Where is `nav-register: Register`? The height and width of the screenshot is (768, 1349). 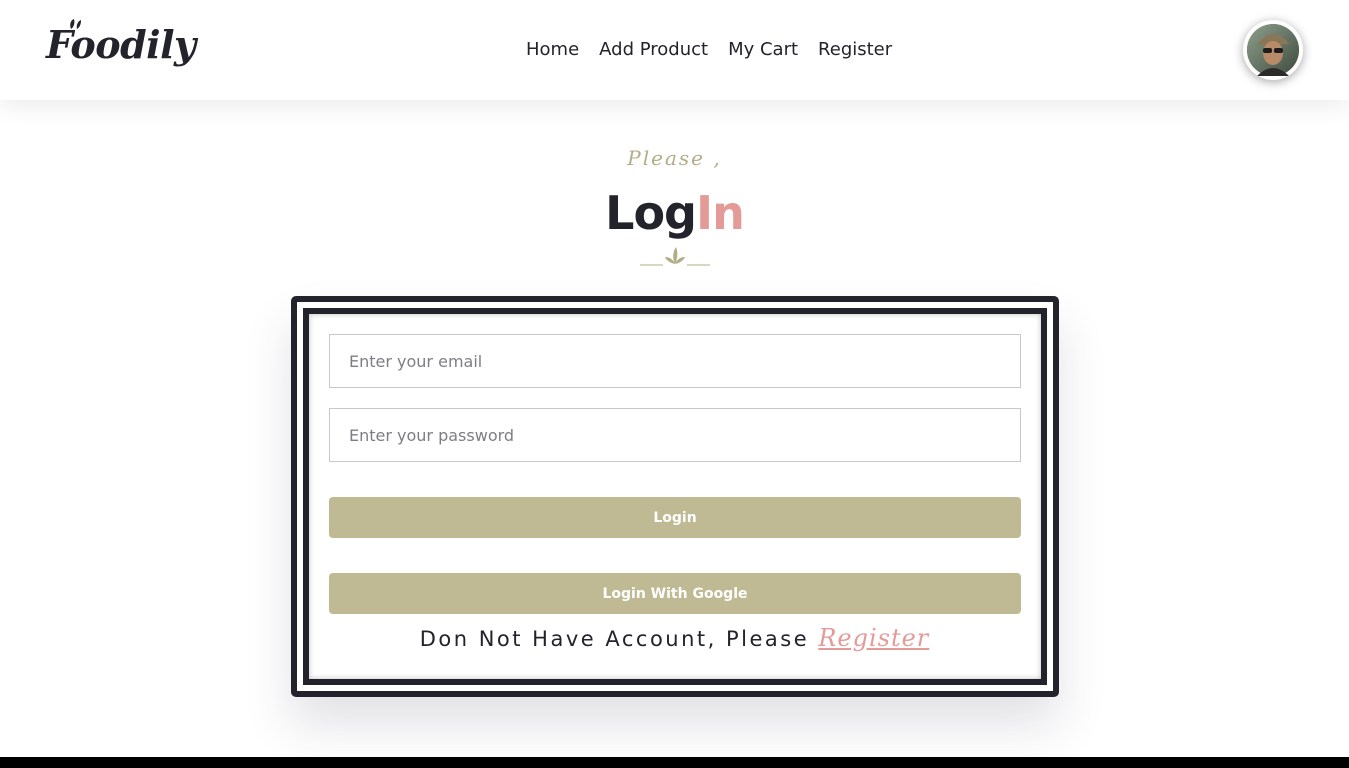
nav-register: Register is located at coordinates (855, 50).